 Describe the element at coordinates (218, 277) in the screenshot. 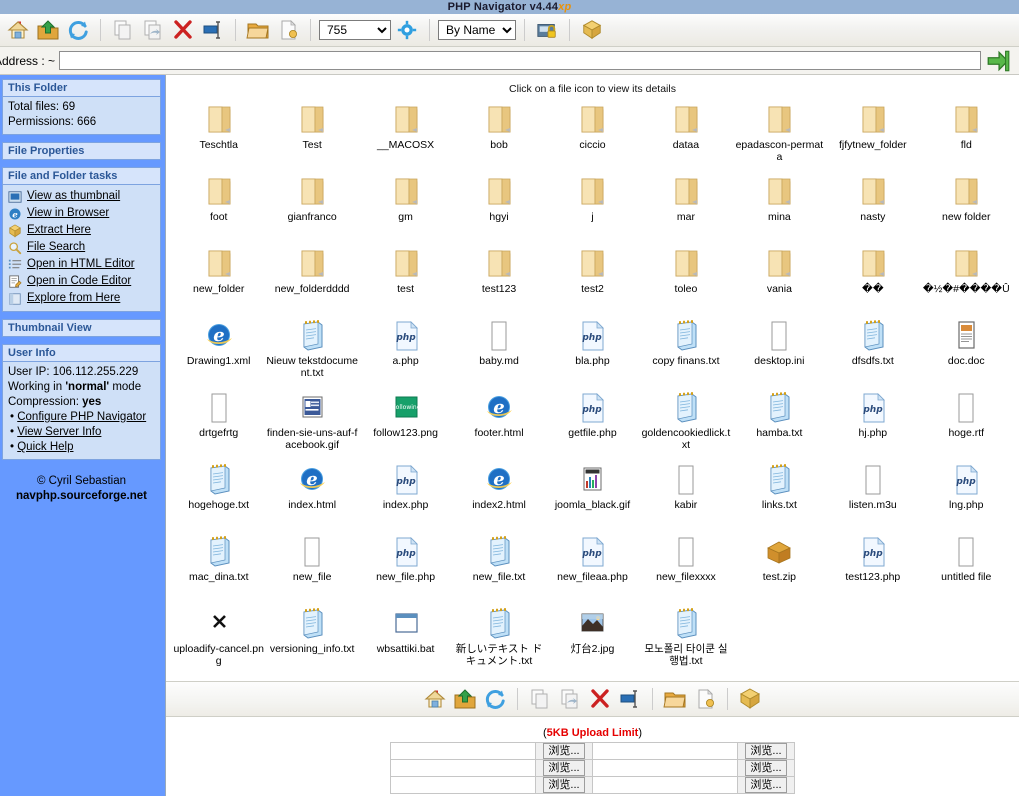

I see `folder-item: new_folder` at that location.